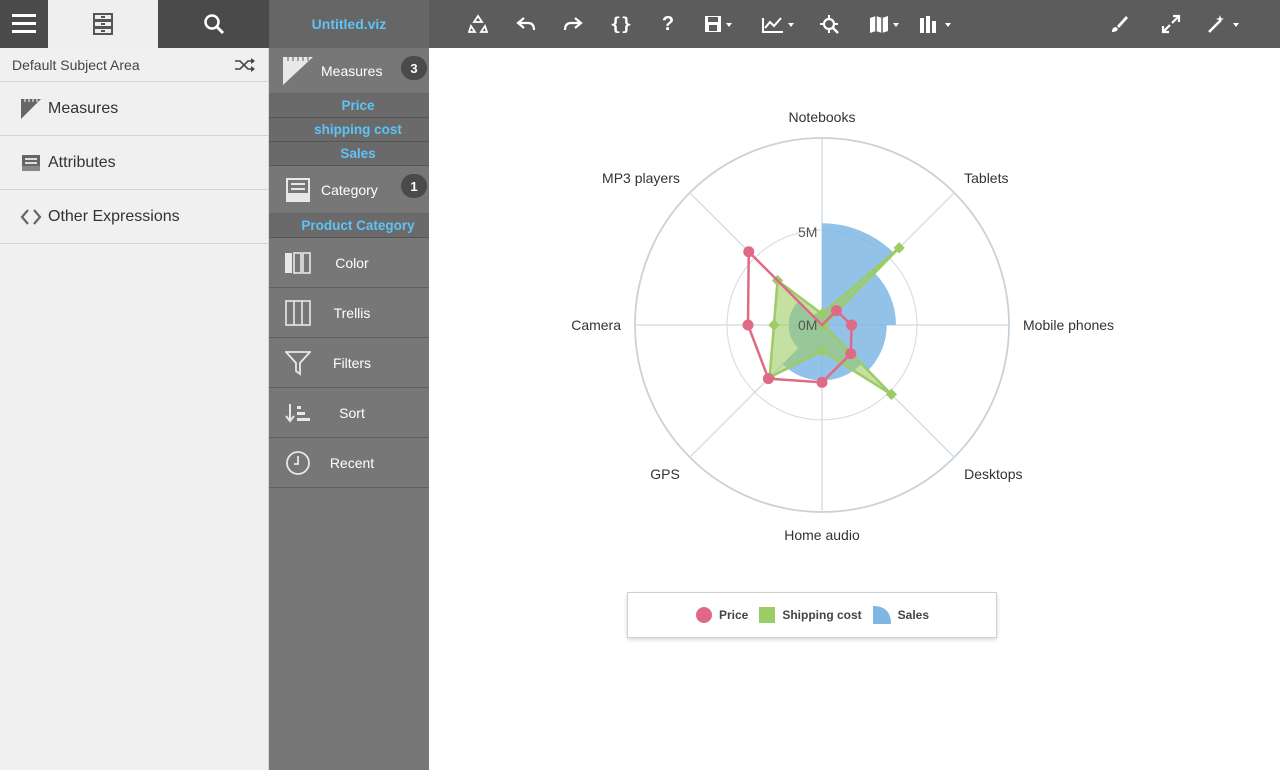  I want to click on brush-icon, so click(1120, 24).